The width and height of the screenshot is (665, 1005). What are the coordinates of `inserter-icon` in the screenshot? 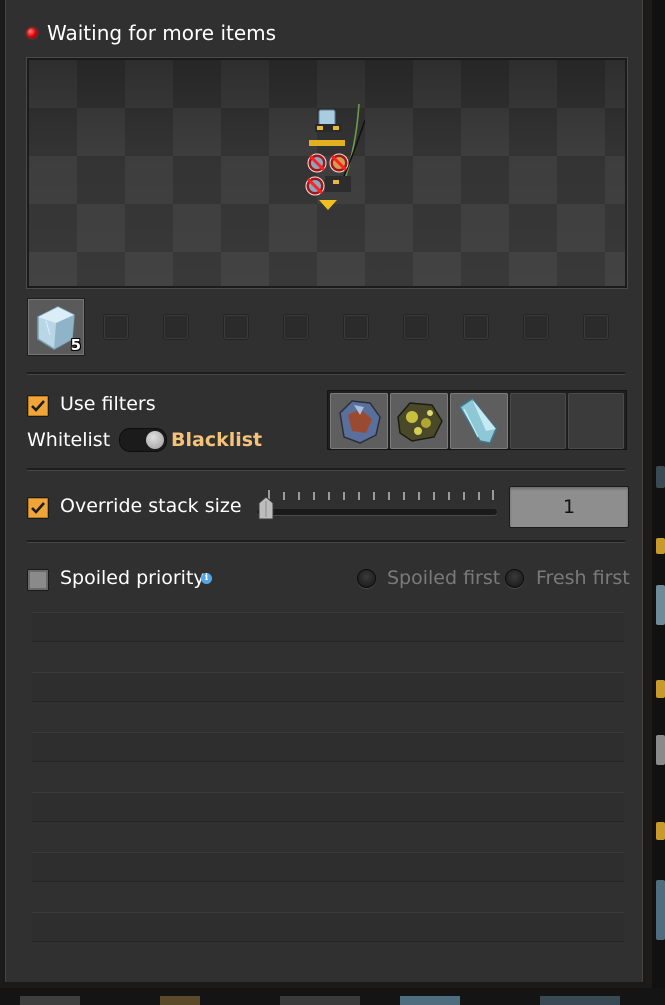 It's located at (335, 157).